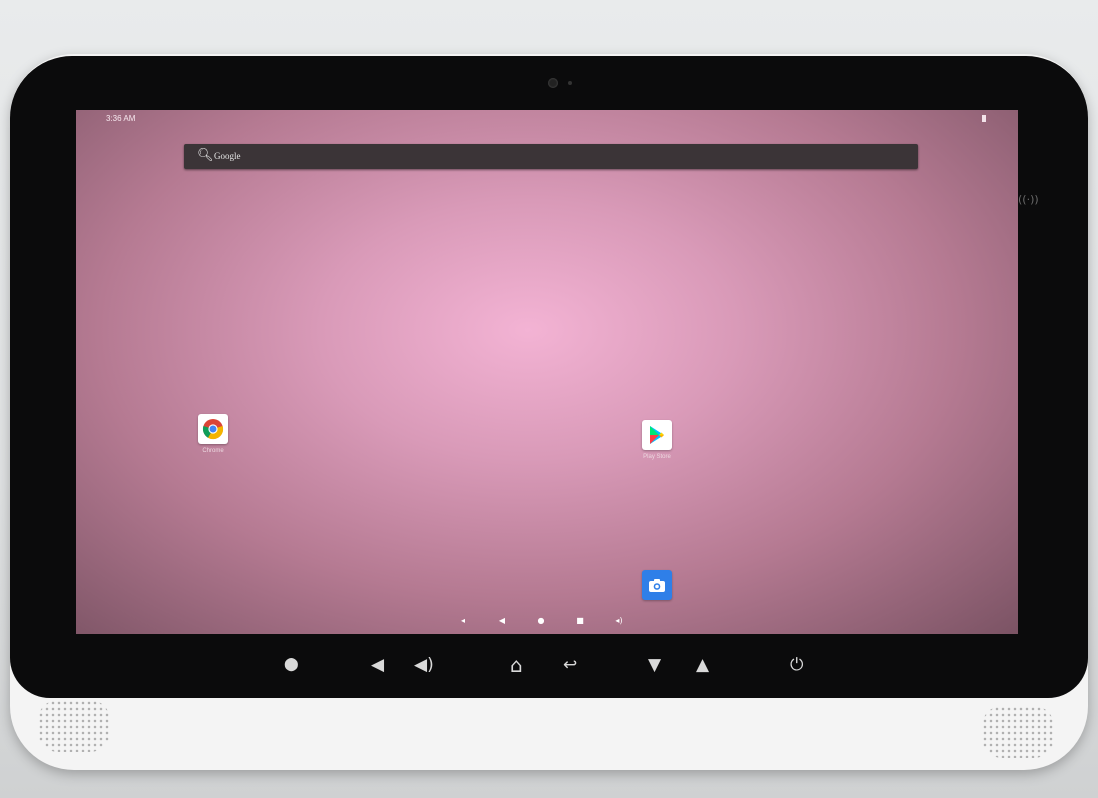 Image resolution: width=1098 pixels, height=798 pixels. Describe the element at coordinates (502, 620) in the screenshot. I see `nav-back-button: ◀` at that location.